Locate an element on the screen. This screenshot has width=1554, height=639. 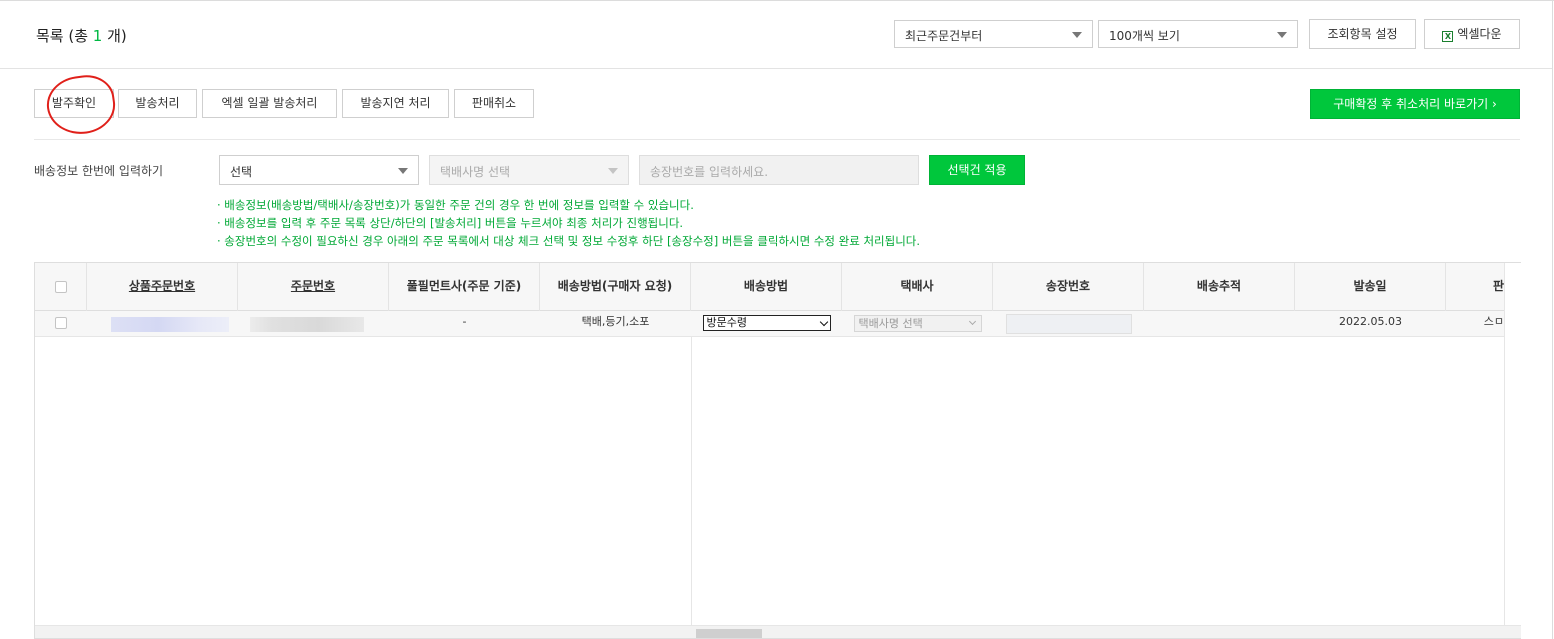
select-all-cell is located at coordinates (61, 287).